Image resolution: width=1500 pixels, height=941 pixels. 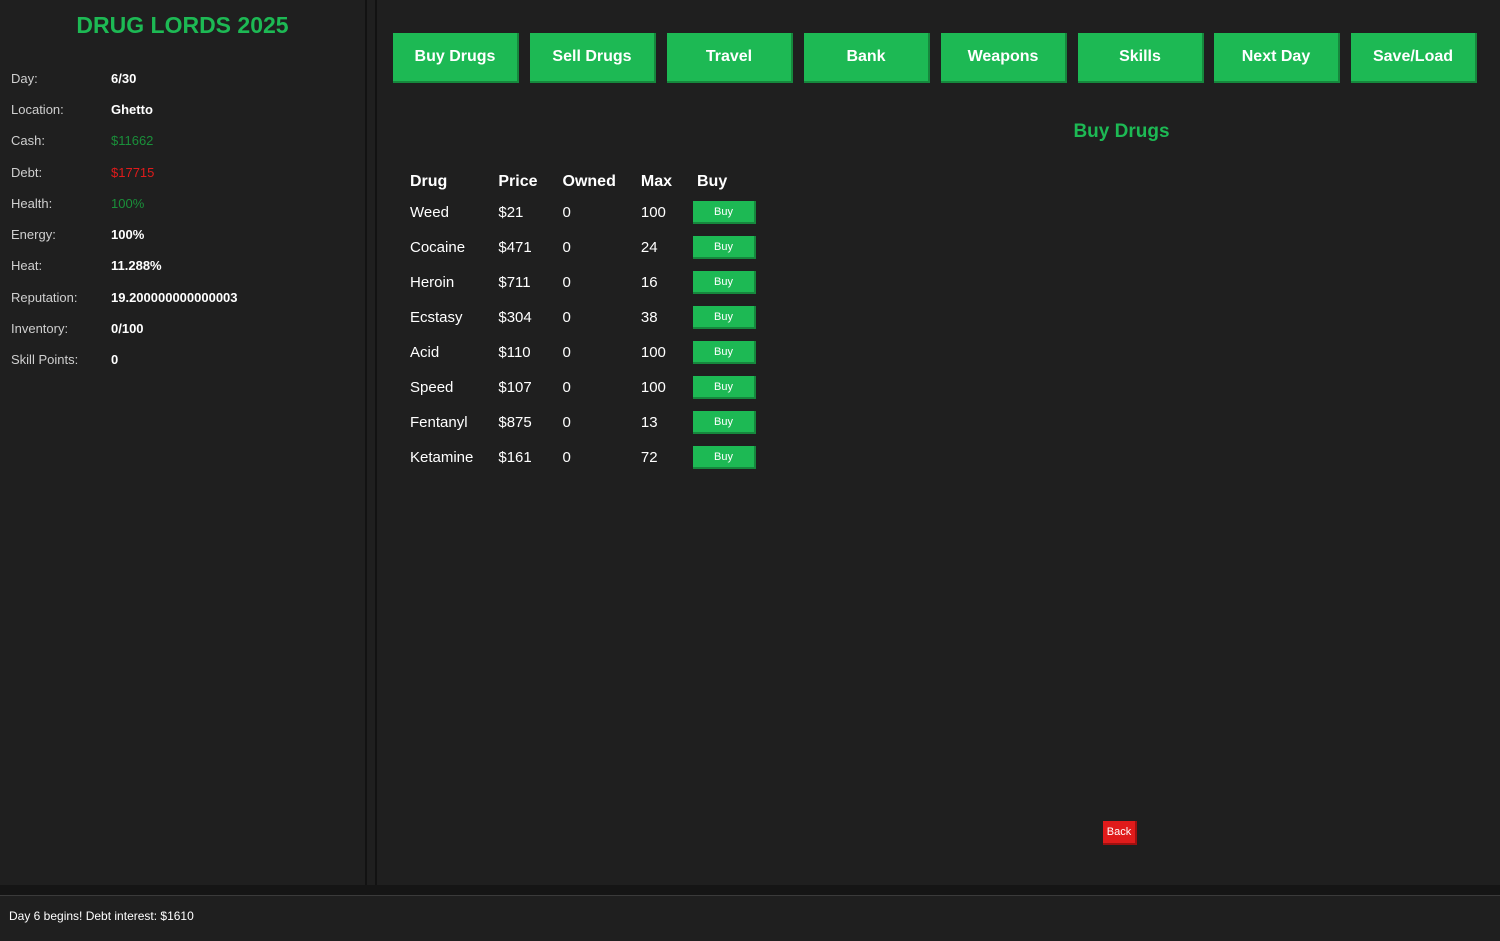 I want to click on table-row: Weed $21 0 100 Buy, so click(x=583, y=212).